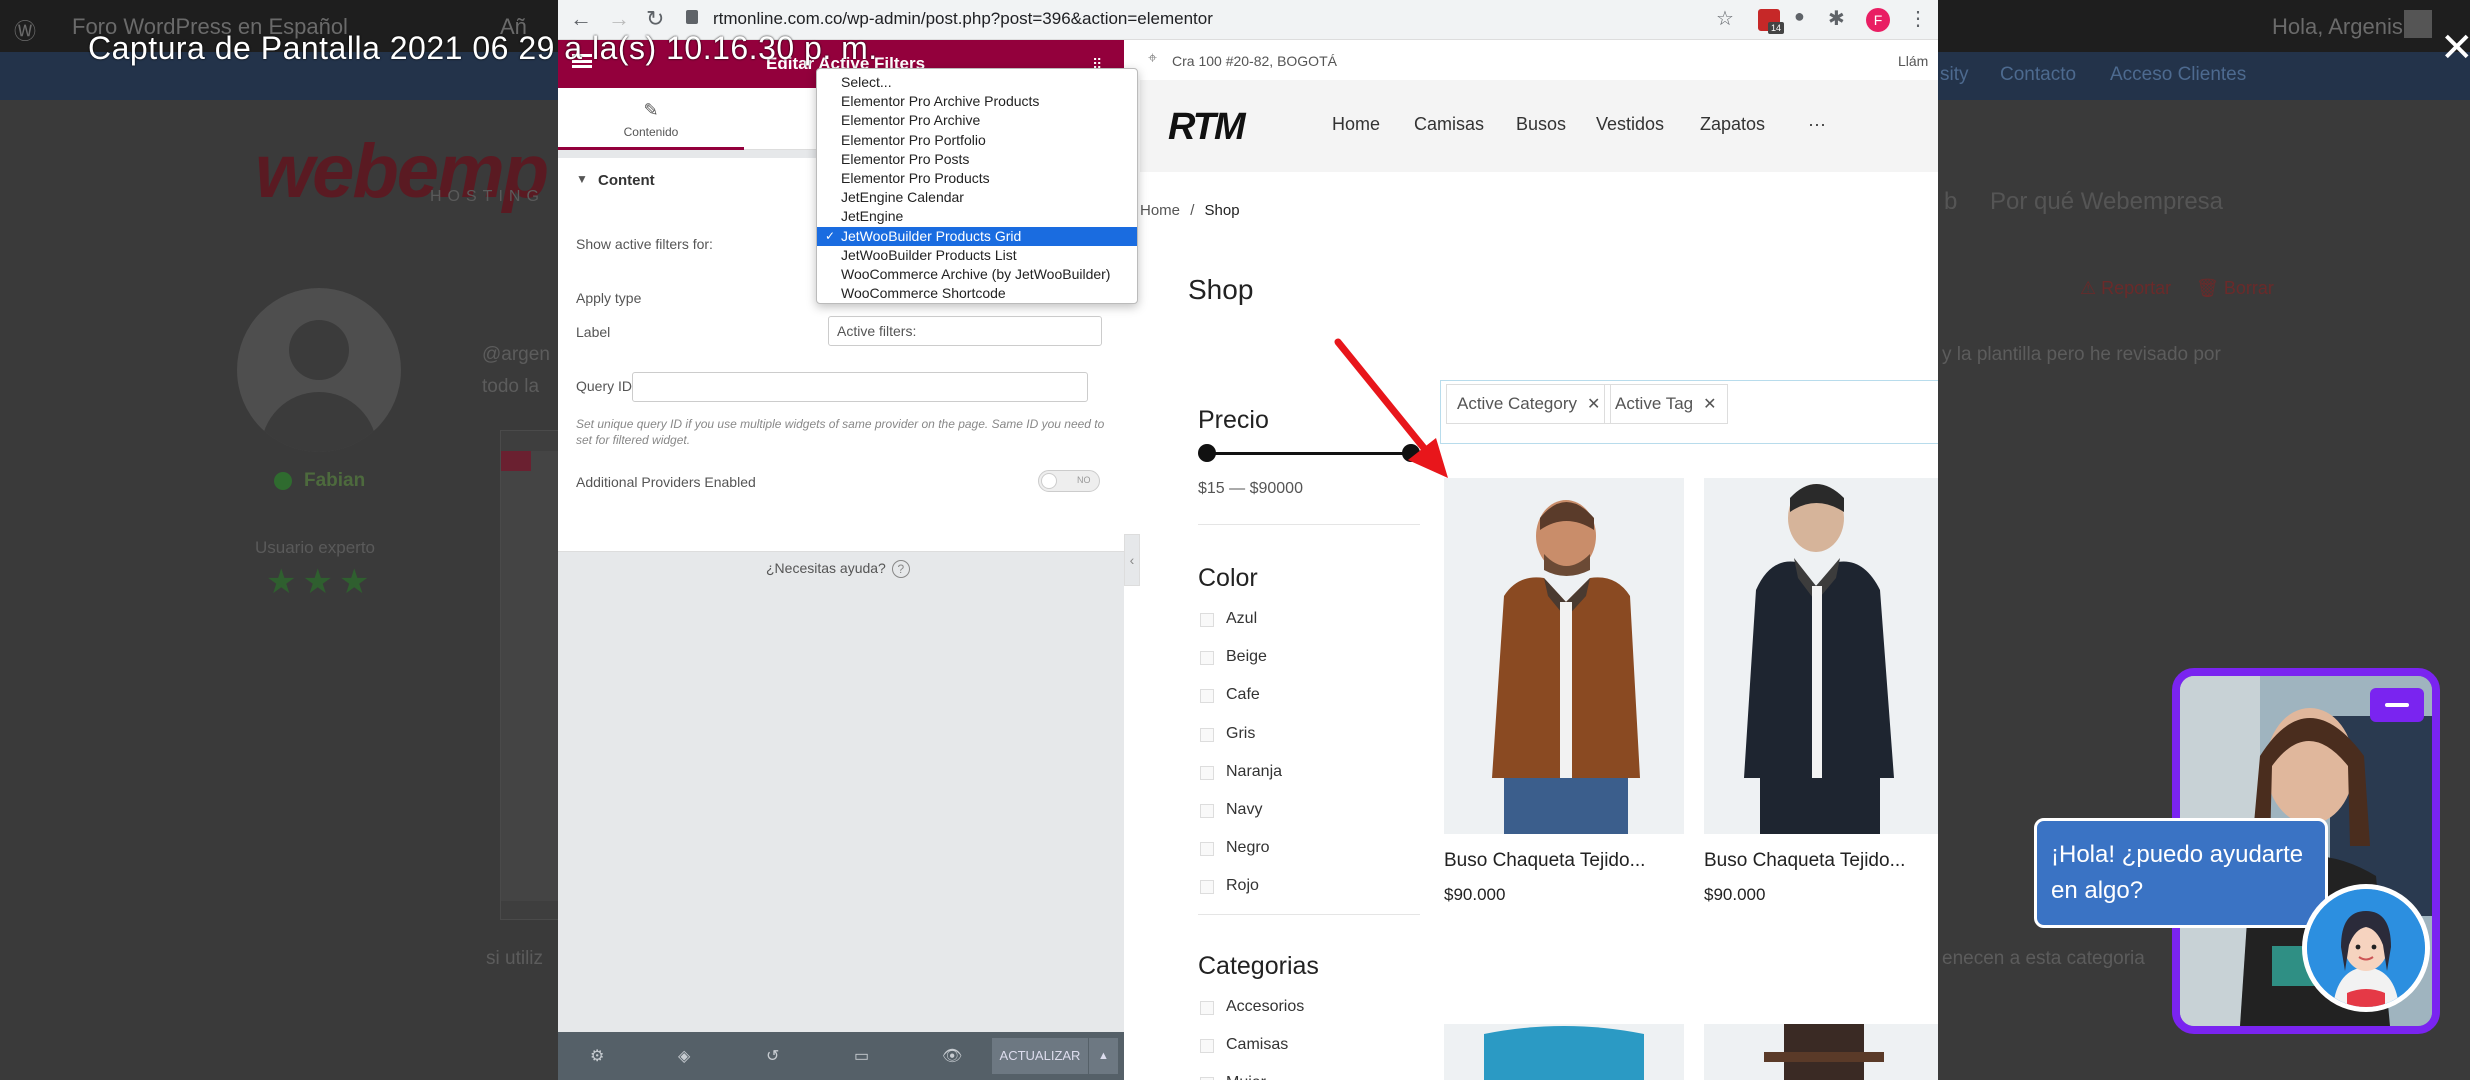  What do you see at coordinates (1132, 560) in the screenshot?
I see `collapse-panel-icon: ‹` at bounding box center [1132, 560].